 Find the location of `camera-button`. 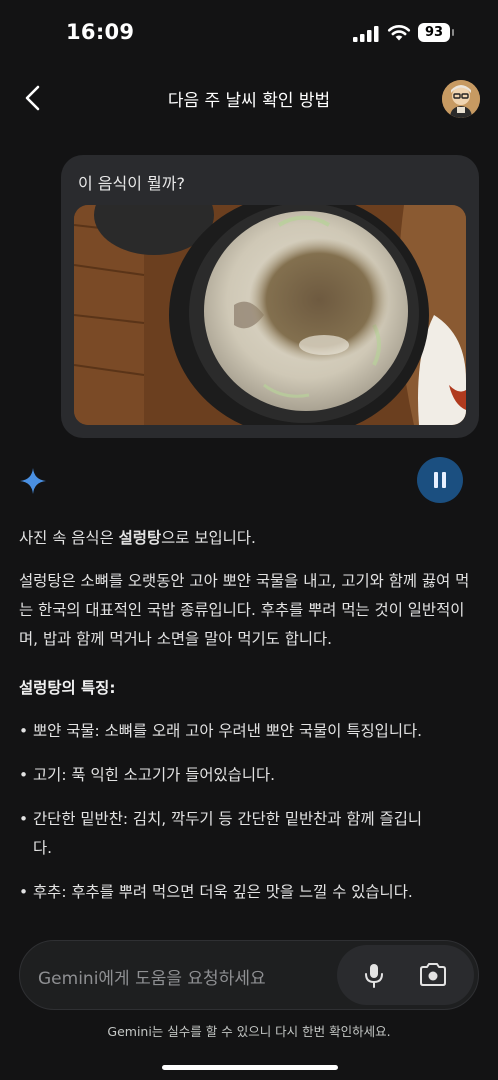

camera-button is located at coordinates (433, 975).